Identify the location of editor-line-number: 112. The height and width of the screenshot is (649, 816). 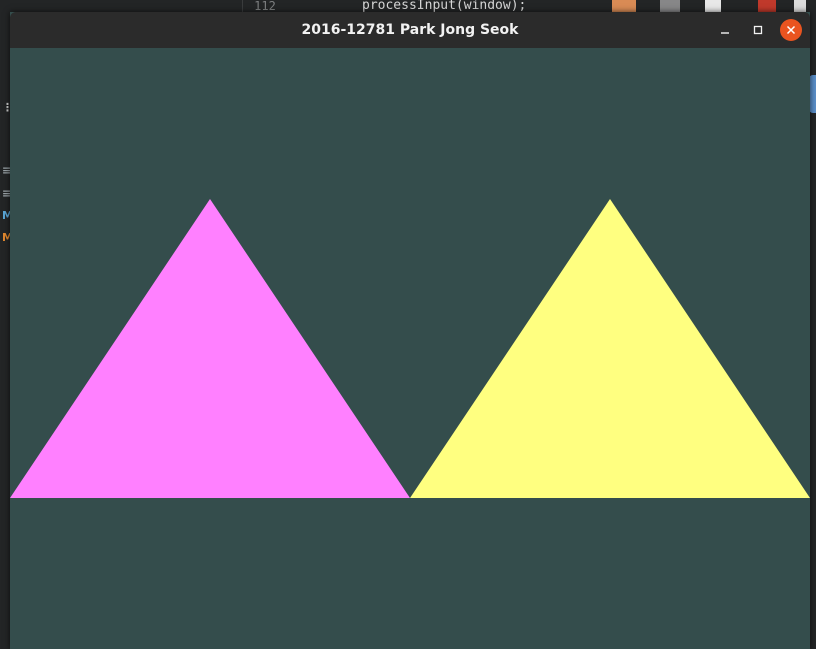
(265, 6).